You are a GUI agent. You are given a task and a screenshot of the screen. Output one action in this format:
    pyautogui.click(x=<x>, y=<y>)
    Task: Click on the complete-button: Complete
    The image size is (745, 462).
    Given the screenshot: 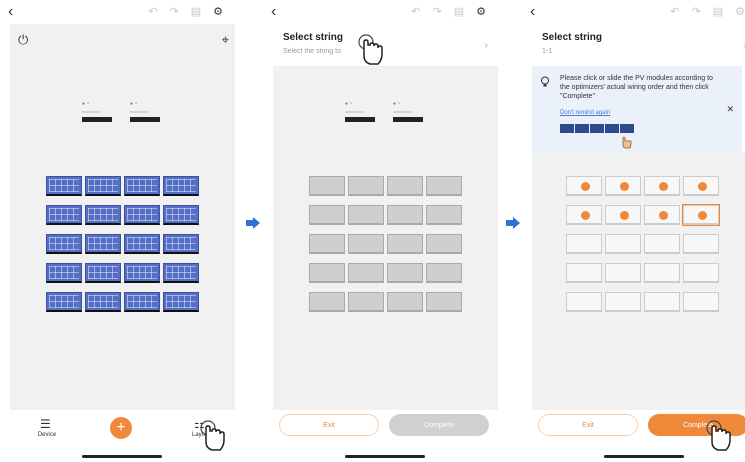 What is the action you would take?
    pyautogui.click(x=439, y=425)
    